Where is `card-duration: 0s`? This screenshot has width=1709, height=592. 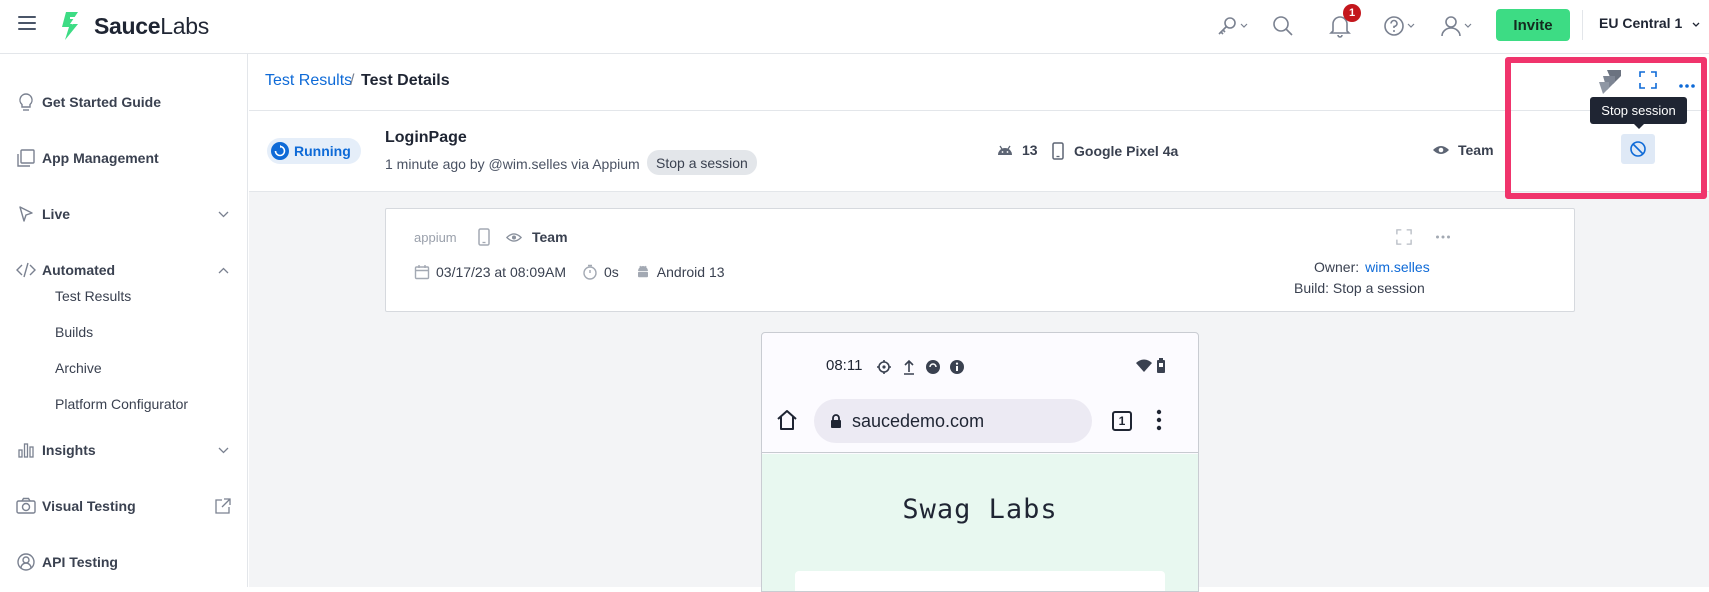
card-duration: 0s is located at coordinates (600, 272).